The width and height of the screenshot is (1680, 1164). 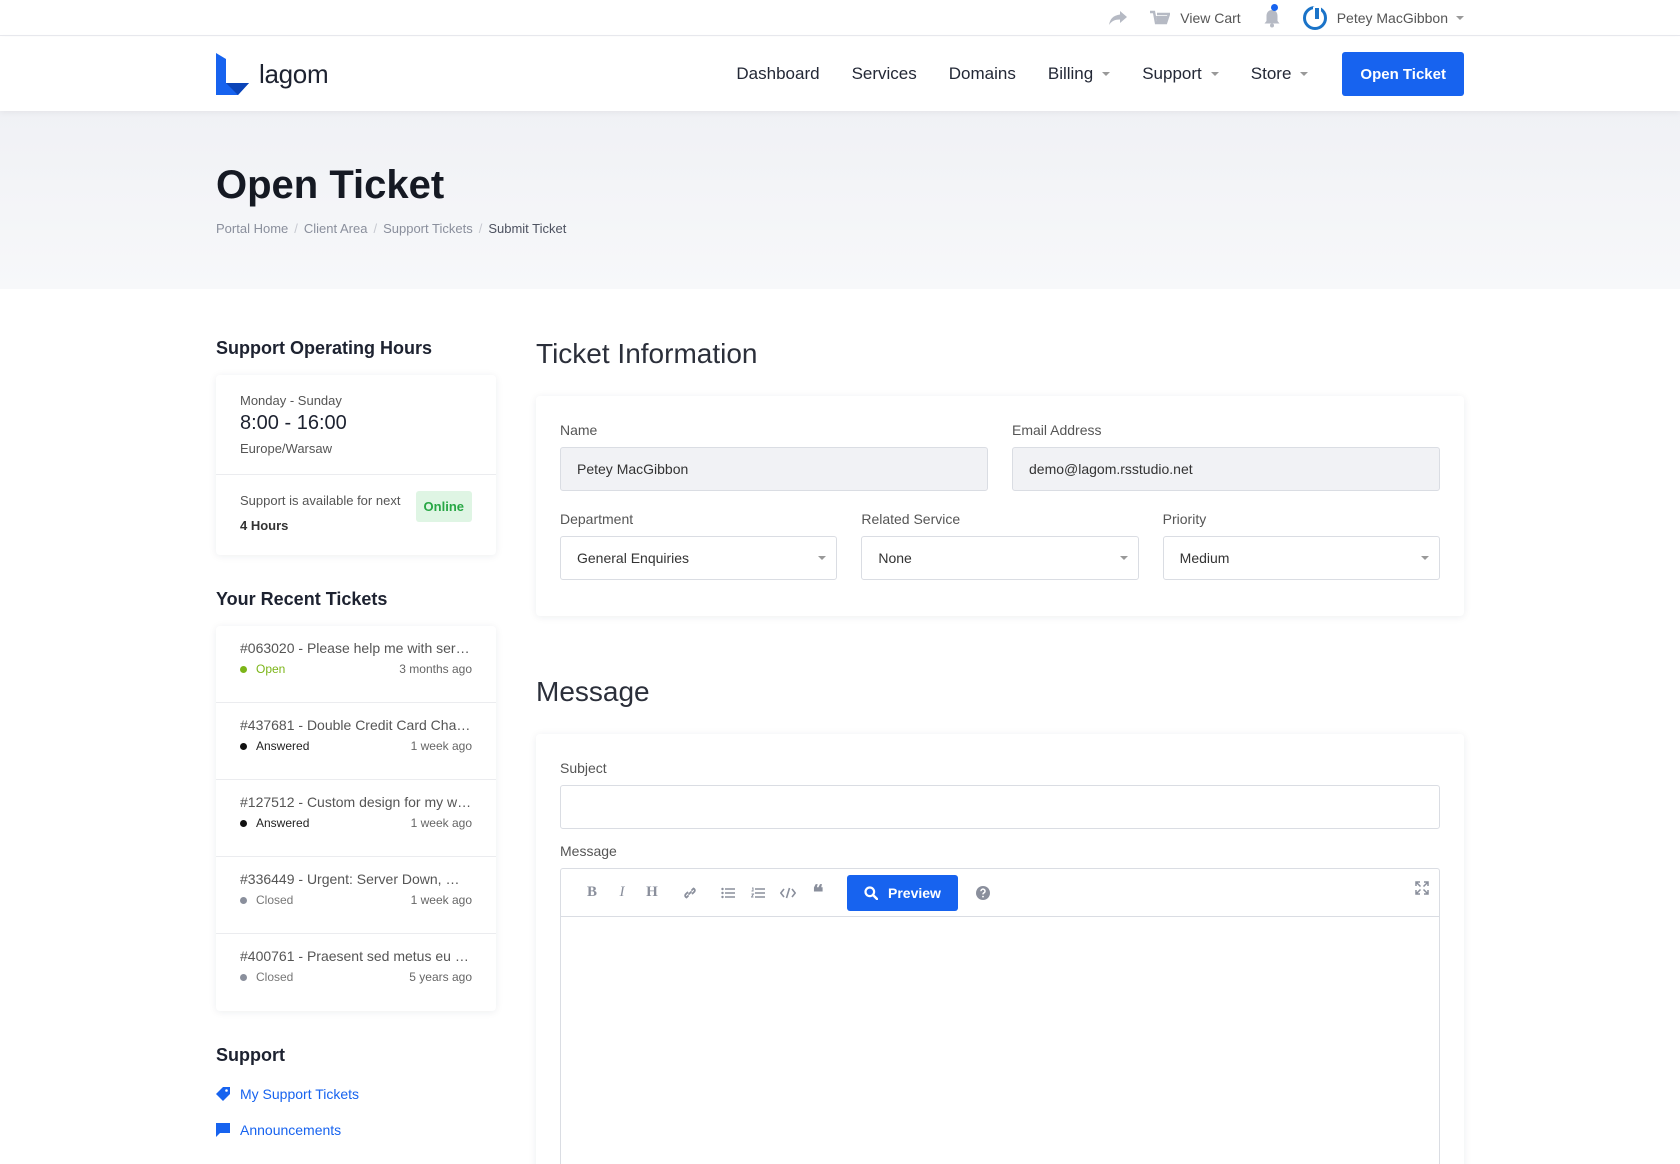 I want to click on nav-dashboard: Dashboard, so click(x=777, y=74).